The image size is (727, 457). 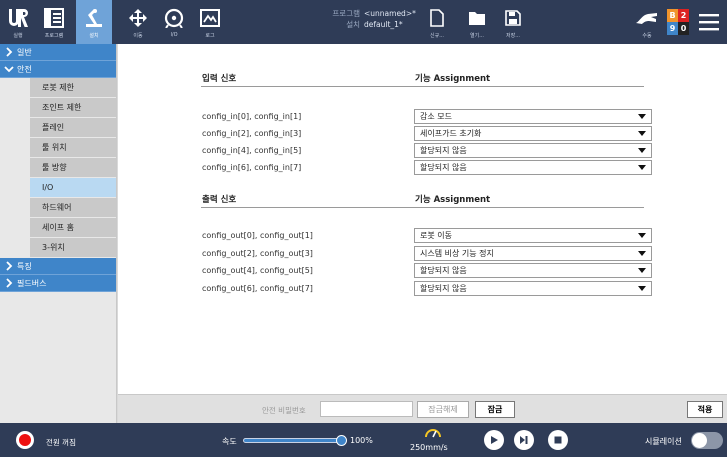 What do you see at coordinates (495, 409) in the screenshot?
I see `lock-button: 잠금` at bounding box center [495, 409].